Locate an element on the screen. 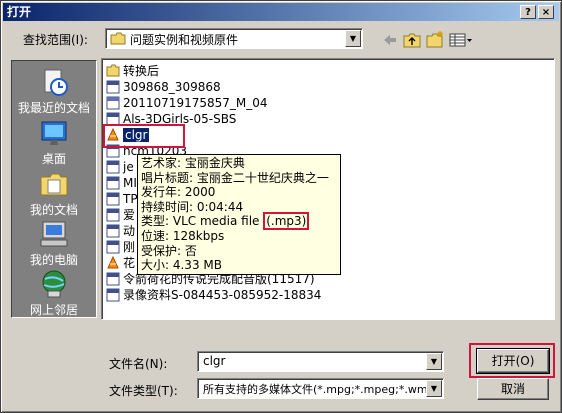 This screenshot has height=413, width=562. tooltip-album: 唱片标题: 宝丽金二十世纪庆典之一 is located at coordinates (235, 177).